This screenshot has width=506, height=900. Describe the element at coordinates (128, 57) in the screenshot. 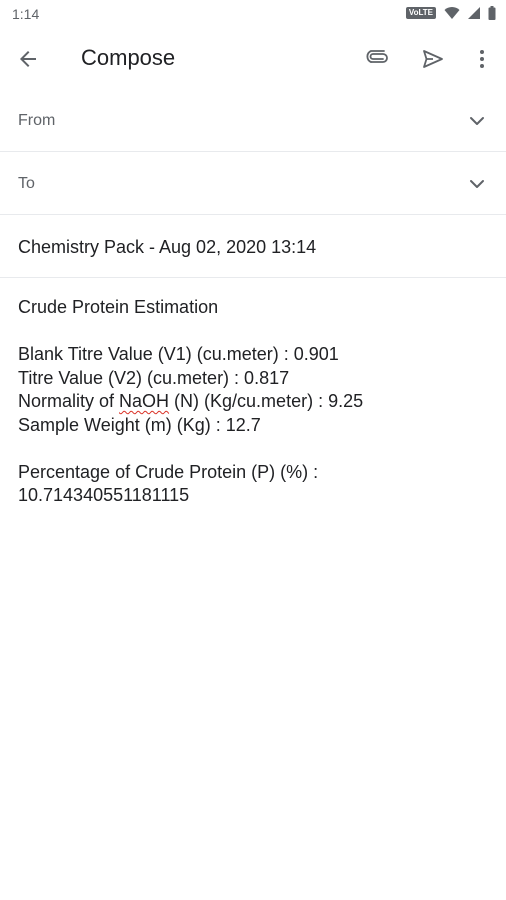

I see `page-title: Compose` at that location.